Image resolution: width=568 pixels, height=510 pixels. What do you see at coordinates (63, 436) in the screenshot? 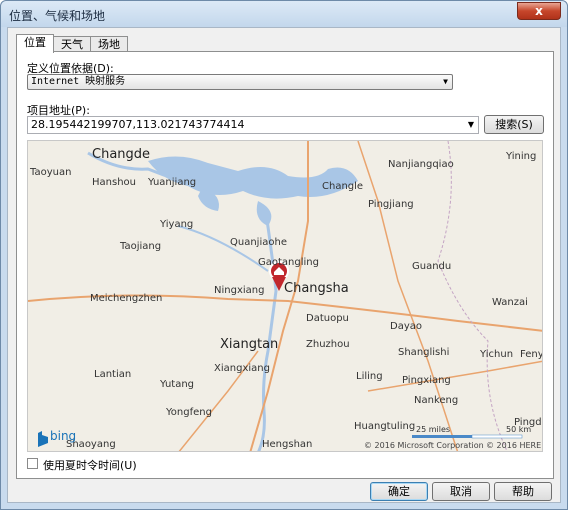
I see `bing-logo: bing` at bounding box center [63, 436].